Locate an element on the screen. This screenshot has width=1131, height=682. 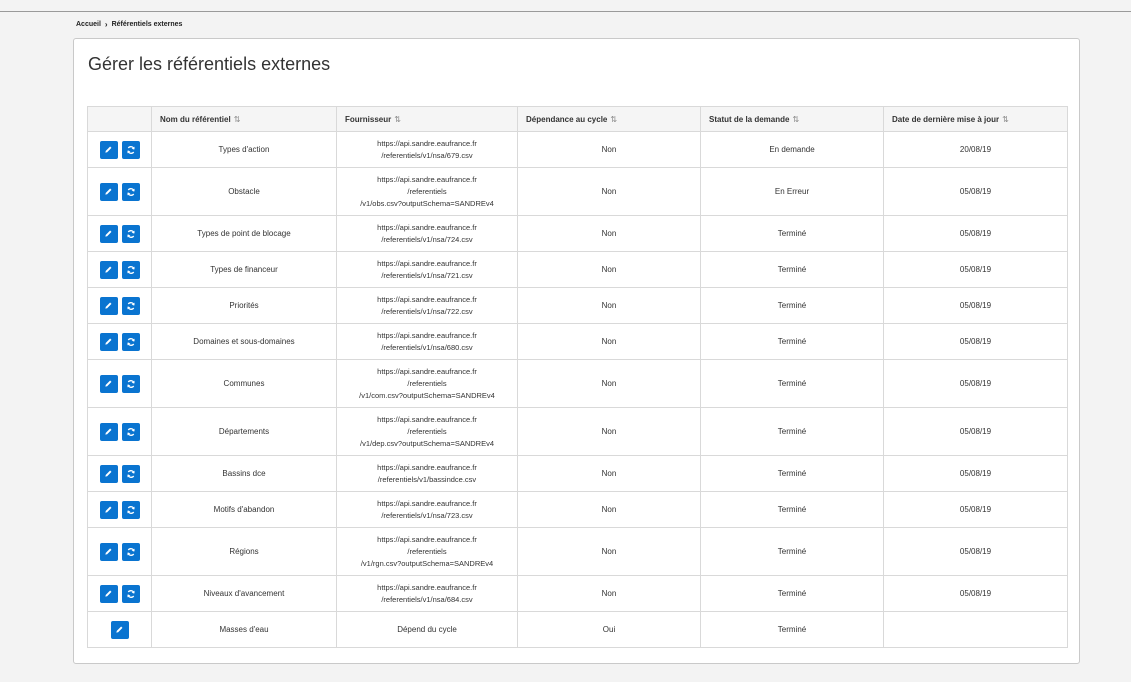
cell-date is located at coordinates (975, 629).